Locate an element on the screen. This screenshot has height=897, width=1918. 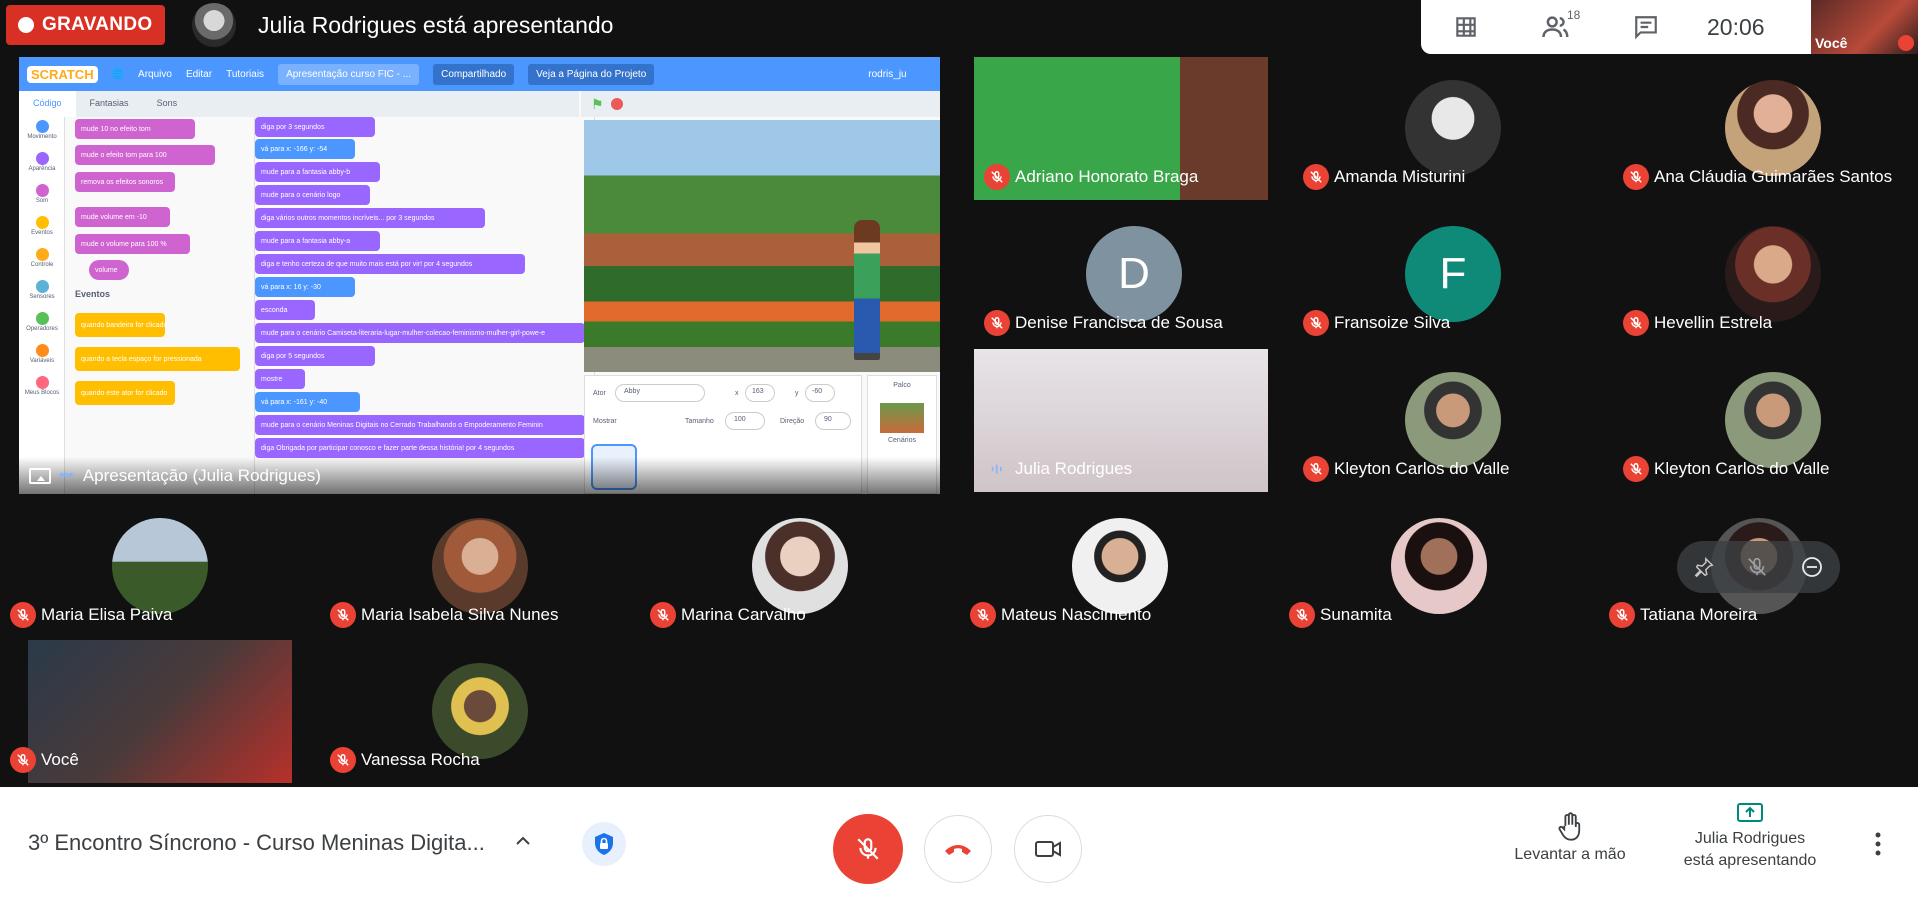
remove-icon is located at coordinates (1812, 567).